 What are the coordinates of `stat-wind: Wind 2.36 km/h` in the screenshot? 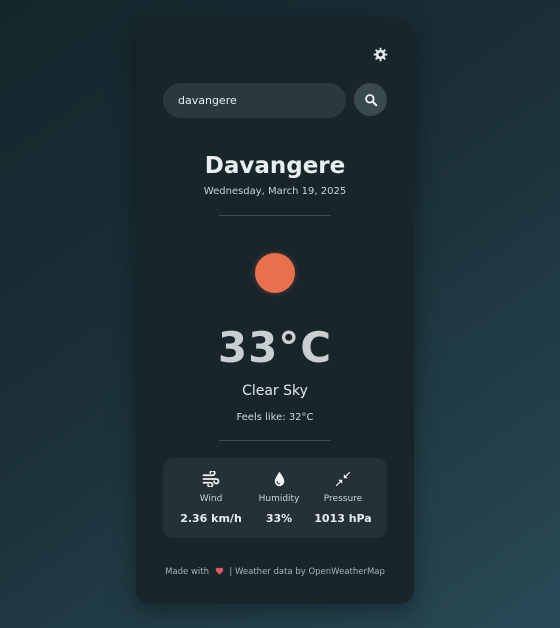 It's located at (211, 498).